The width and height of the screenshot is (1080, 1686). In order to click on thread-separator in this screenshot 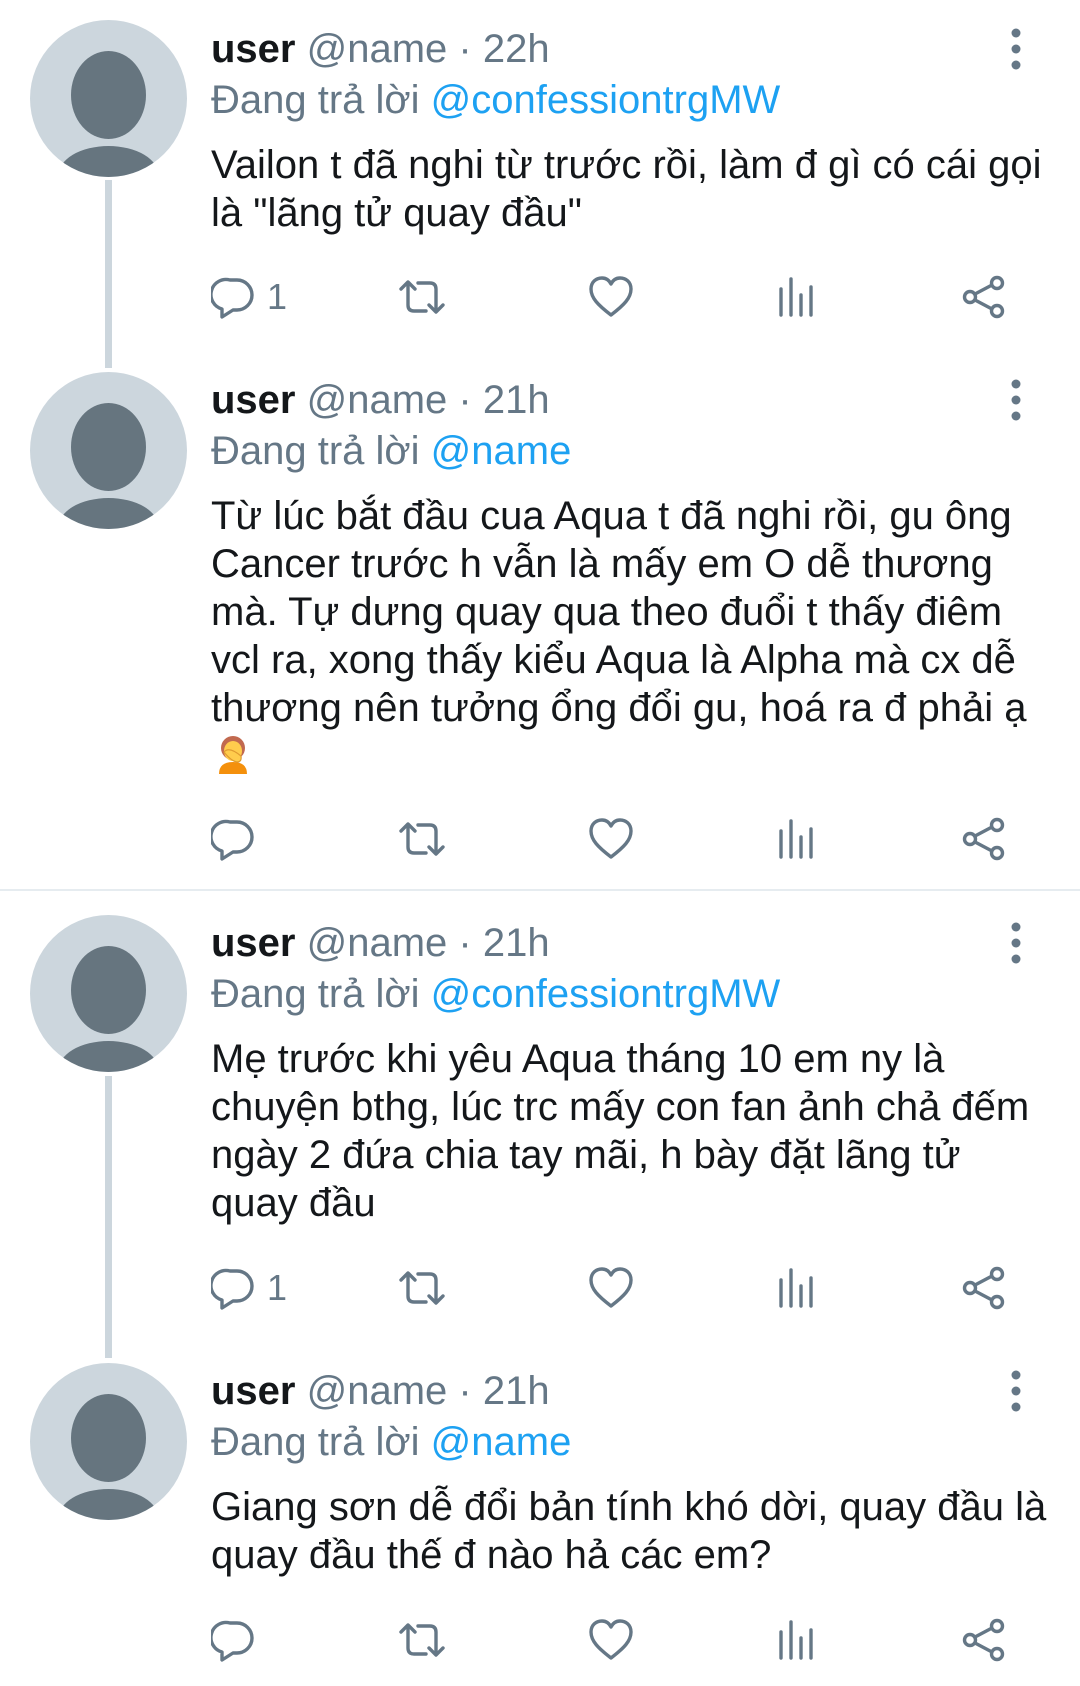, I will do `click(540, 890)`.